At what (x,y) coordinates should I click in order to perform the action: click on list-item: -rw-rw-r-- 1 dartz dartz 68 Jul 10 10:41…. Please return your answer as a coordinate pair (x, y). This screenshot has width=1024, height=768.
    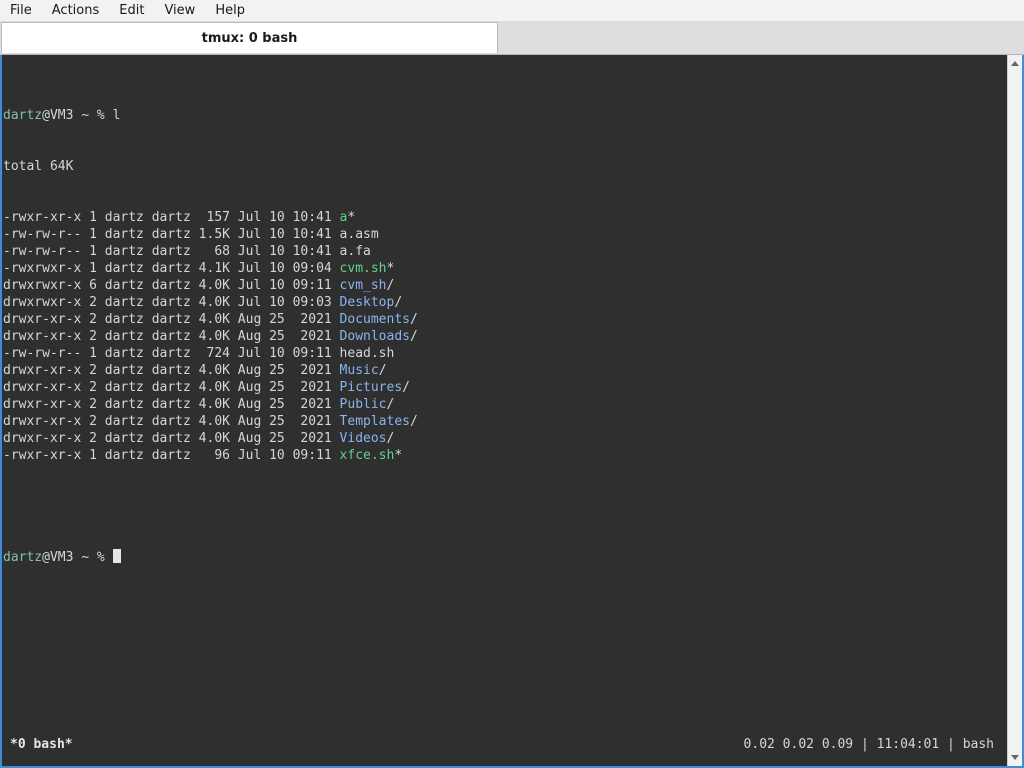
    Looking at the image, I should click on (210, 251).